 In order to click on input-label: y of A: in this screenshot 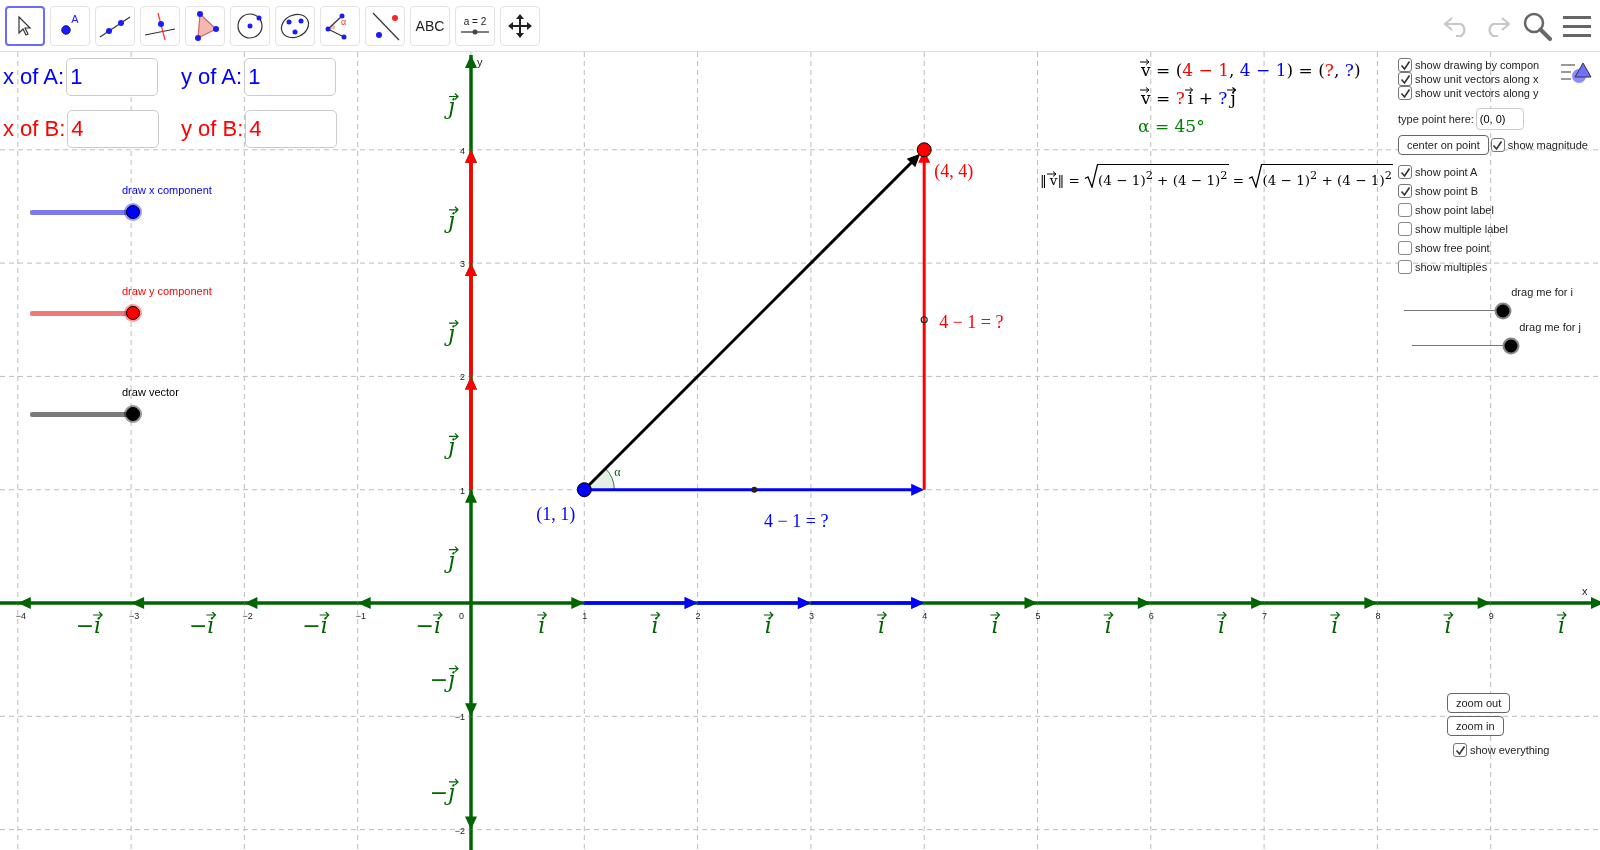, I will do `click(212, 77)`.